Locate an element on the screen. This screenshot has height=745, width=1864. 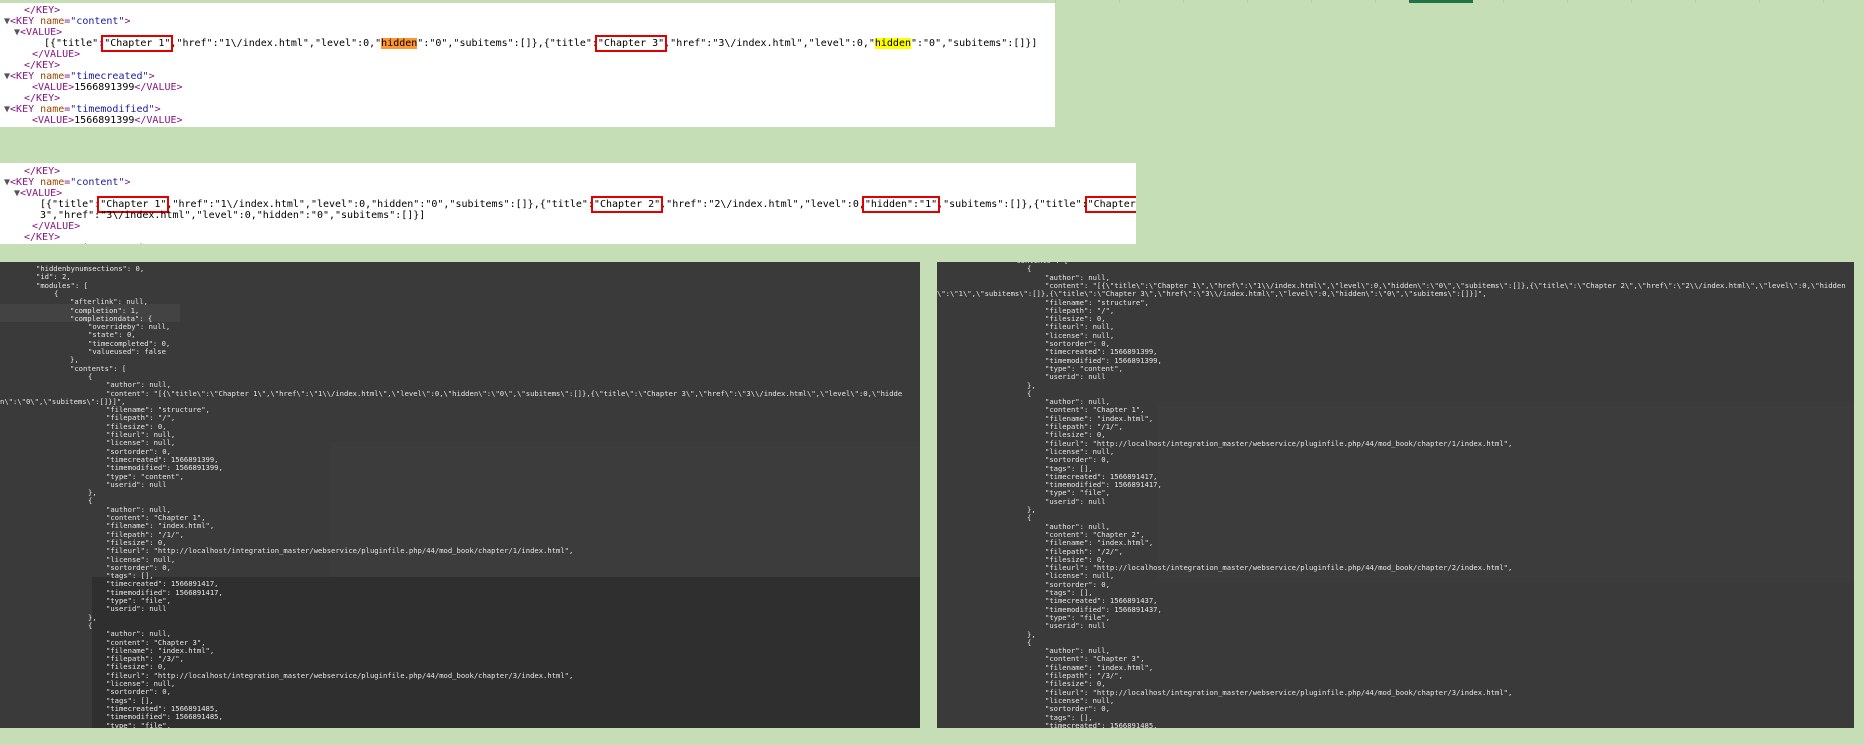
json-text: ,"href":"1\/index.html","level":0," is located at coordinates (276, 43).